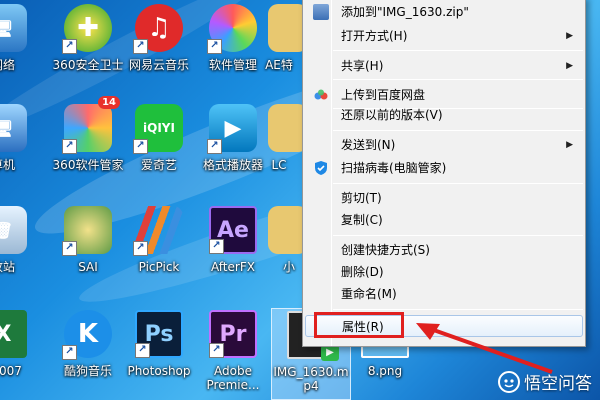 The width and height of the screenshot is (600, 400). I want to click on menu-item-send-to: 发送到(N) ▶, so click(444, 145).